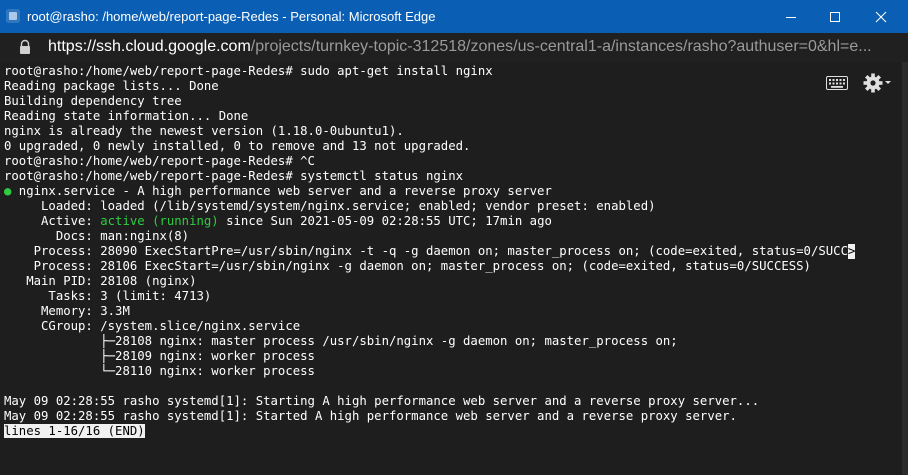 Image resolution: width=908 pixels, height=475 pixels. I want to click on close-button, so click(881, 16).